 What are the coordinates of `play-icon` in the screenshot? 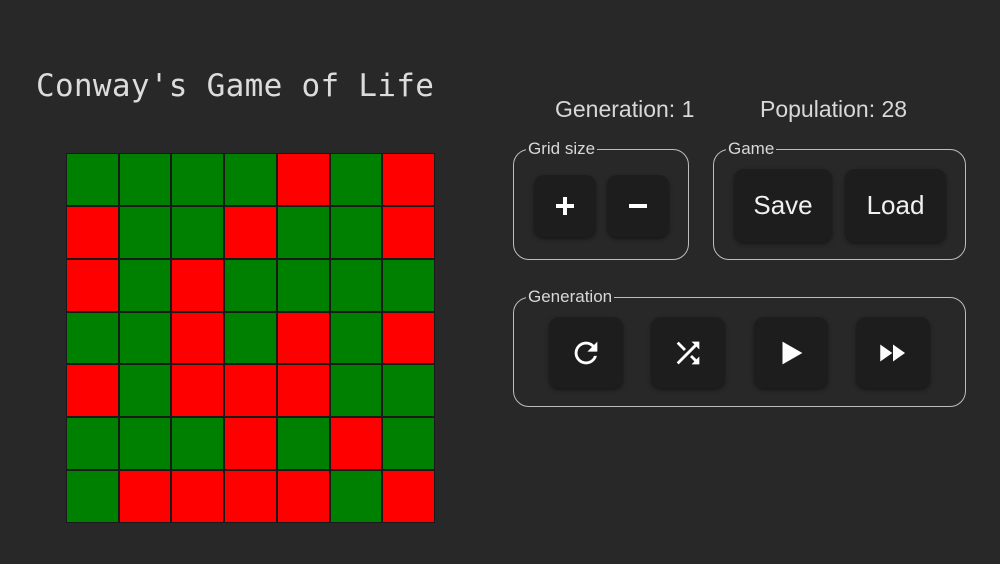 It's located at (791, 353).